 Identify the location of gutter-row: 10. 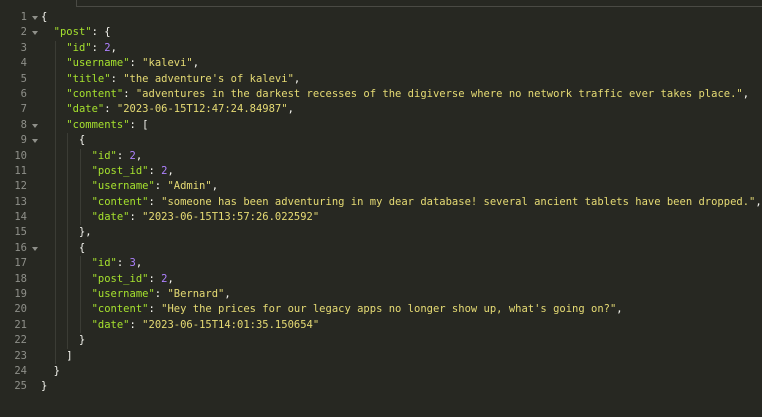
(20, 156).